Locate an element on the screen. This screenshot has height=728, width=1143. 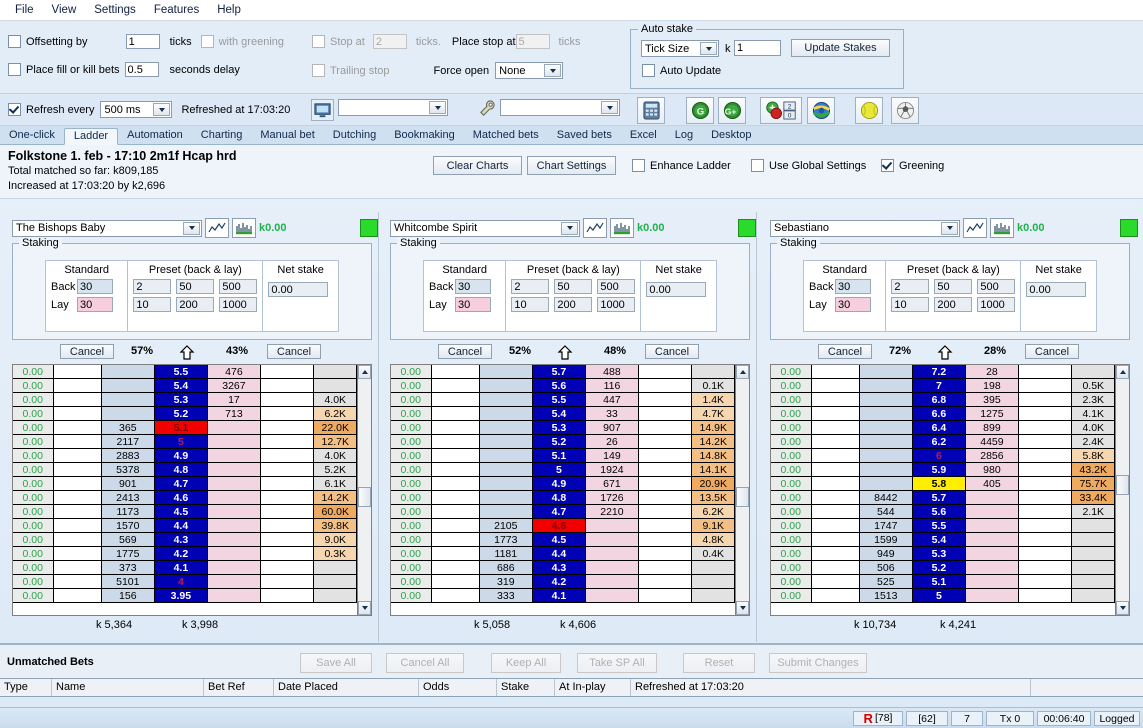
calculator-icon is located at coordinates (651, 110).